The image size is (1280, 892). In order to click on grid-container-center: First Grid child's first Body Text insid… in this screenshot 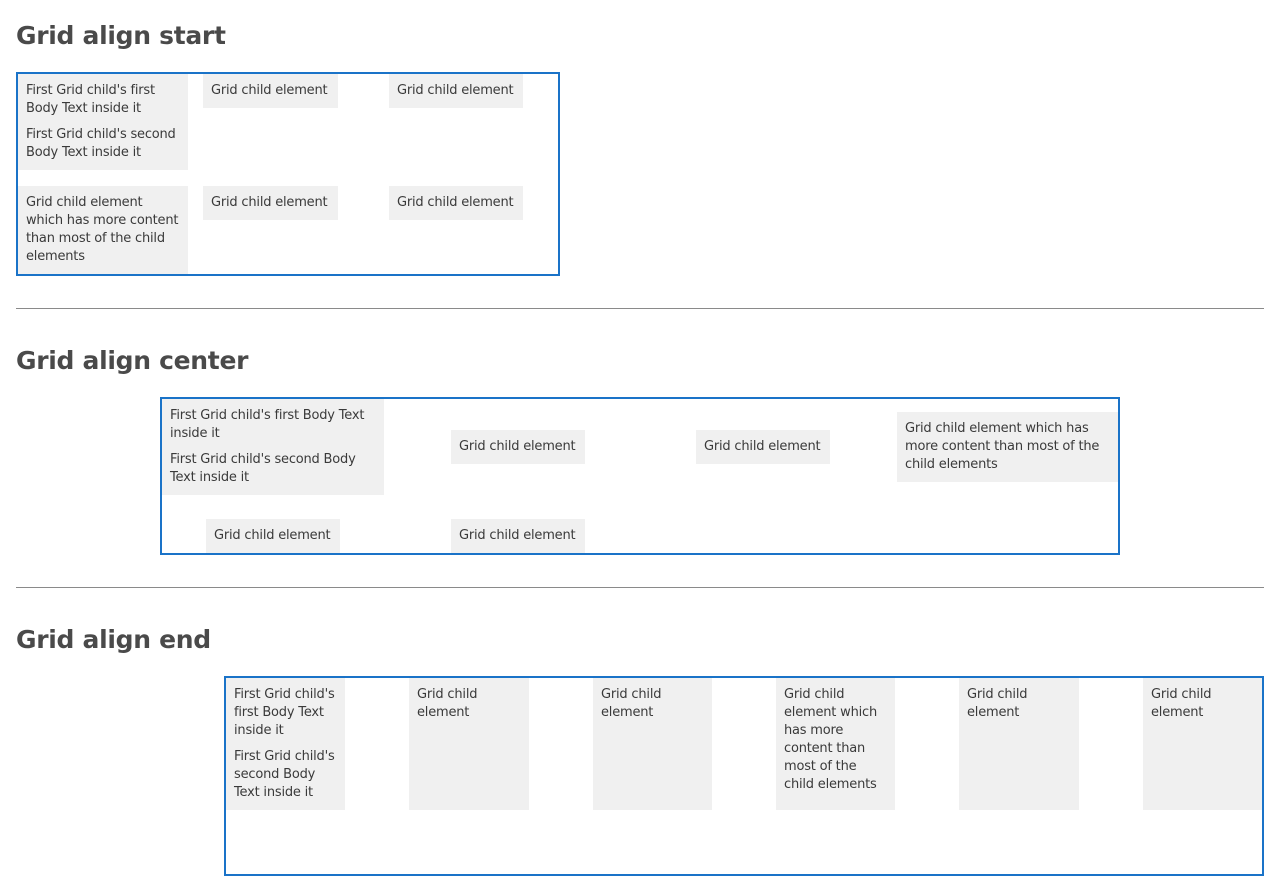, I will do `click(640, 476)`.